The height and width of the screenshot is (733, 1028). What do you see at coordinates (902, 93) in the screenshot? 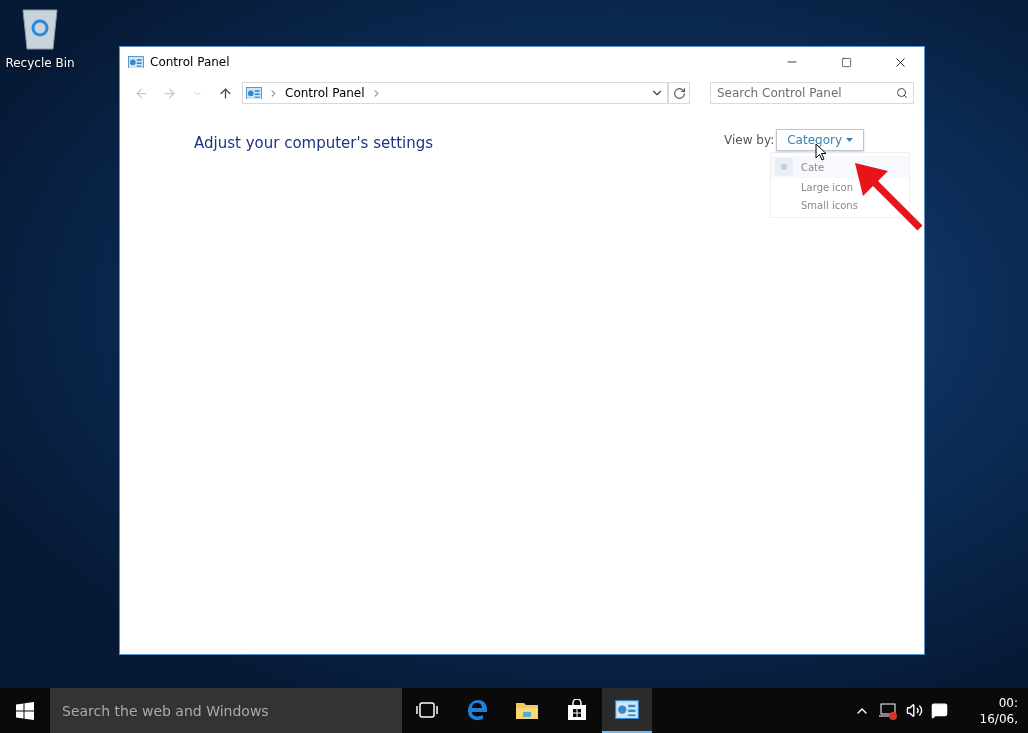
I see `search-icon` at bounding box center [902, 93].